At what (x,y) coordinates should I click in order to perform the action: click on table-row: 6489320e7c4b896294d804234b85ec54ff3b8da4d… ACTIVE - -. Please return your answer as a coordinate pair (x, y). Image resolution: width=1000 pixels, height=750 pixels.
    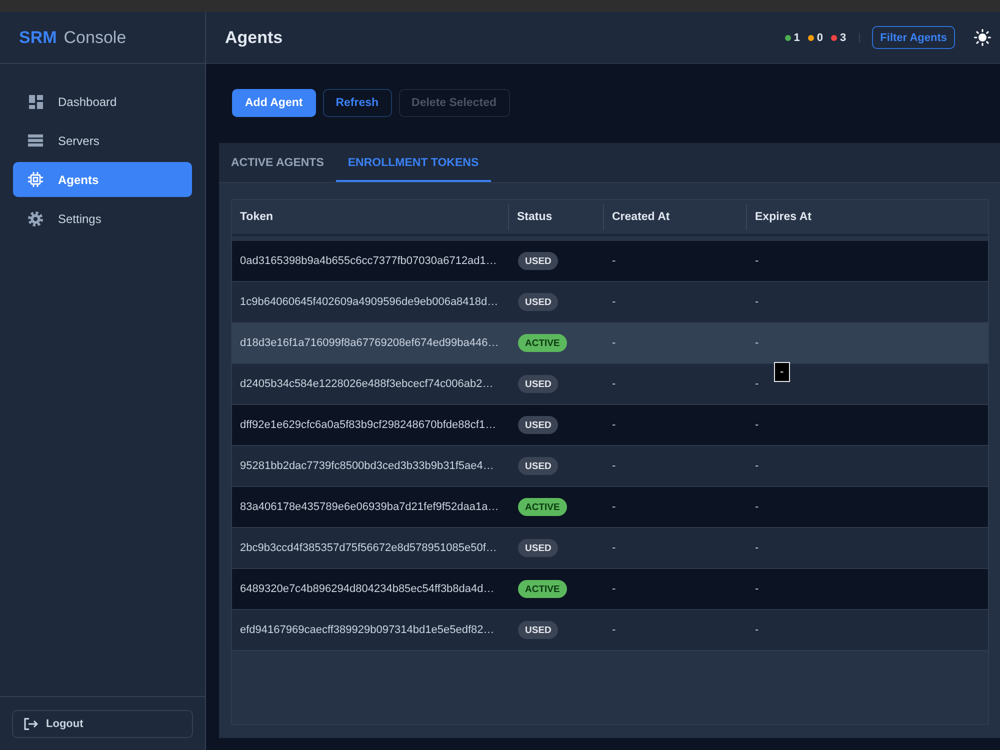
    Looking at the image, I should click on (610, 589).